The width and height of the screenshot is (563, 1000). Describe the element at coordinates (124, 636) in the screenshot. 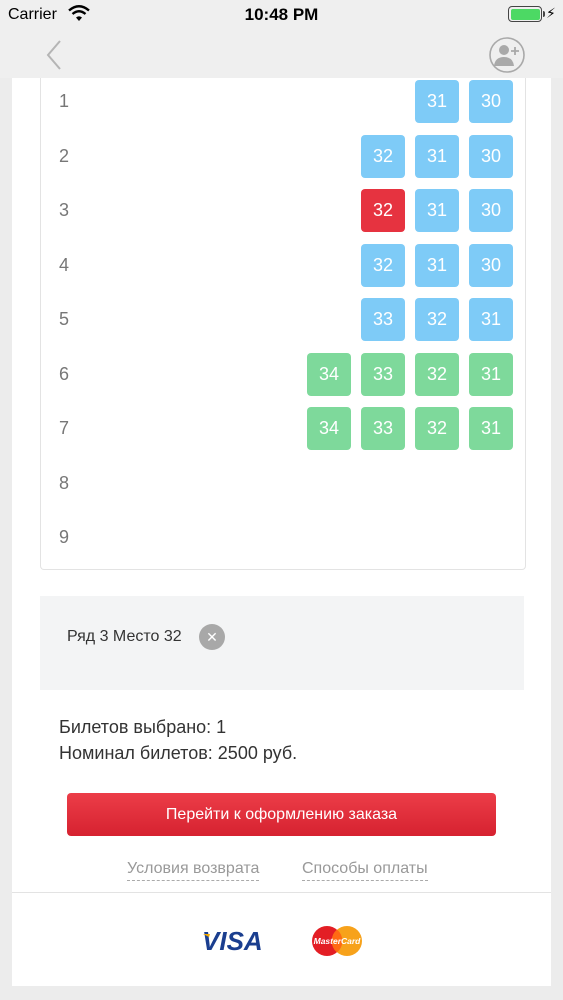

I see `selected-seat-label: Ряд 3 Место 32` at that location.